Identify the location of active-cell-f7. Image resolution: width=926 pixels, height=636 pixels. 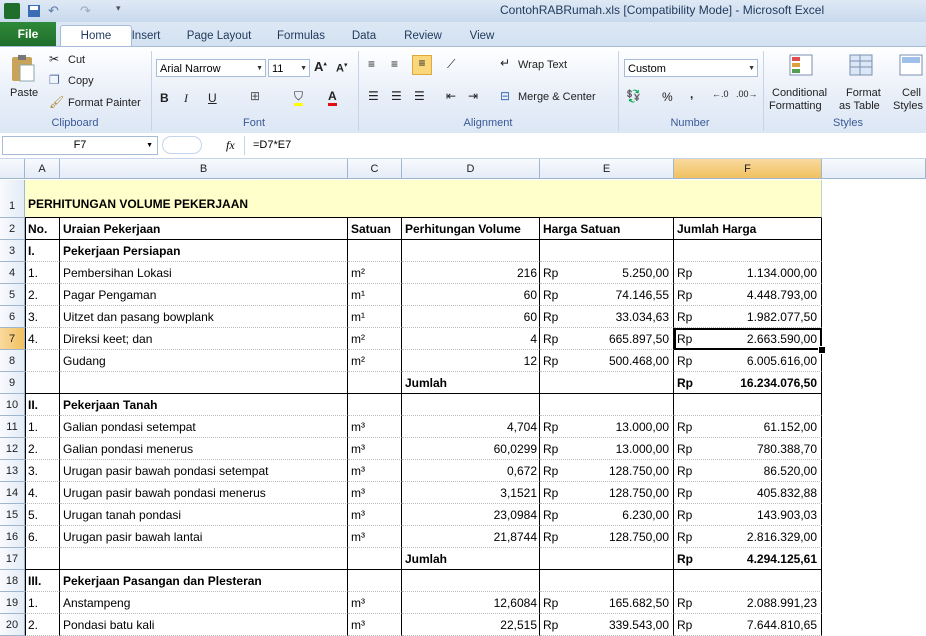
(748, 339).